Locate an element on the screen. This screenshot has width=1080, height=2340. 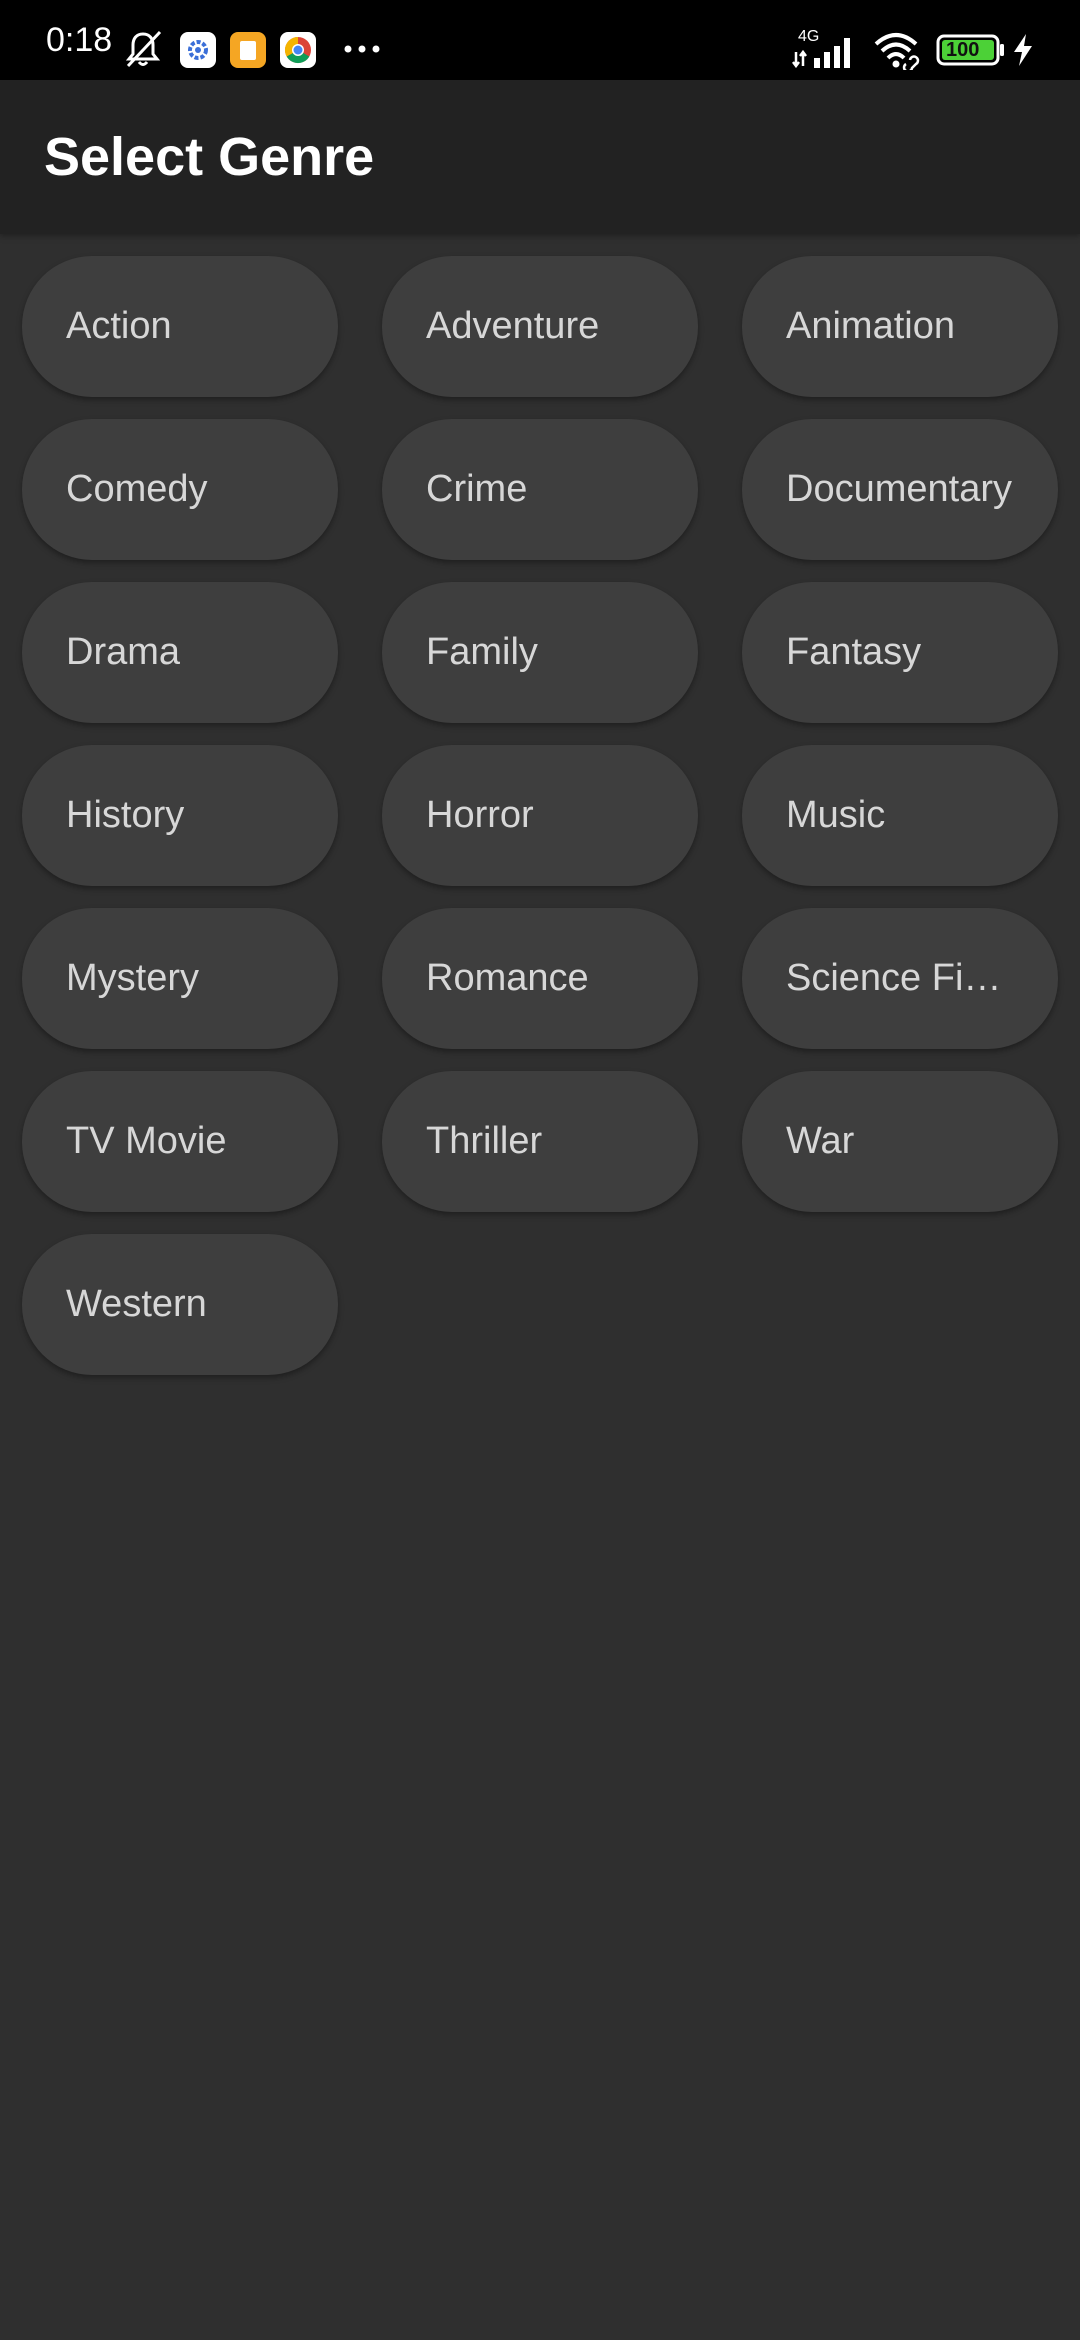
genre-chip-science-fiction: Science Fiction is located at coordinates (900, 978).